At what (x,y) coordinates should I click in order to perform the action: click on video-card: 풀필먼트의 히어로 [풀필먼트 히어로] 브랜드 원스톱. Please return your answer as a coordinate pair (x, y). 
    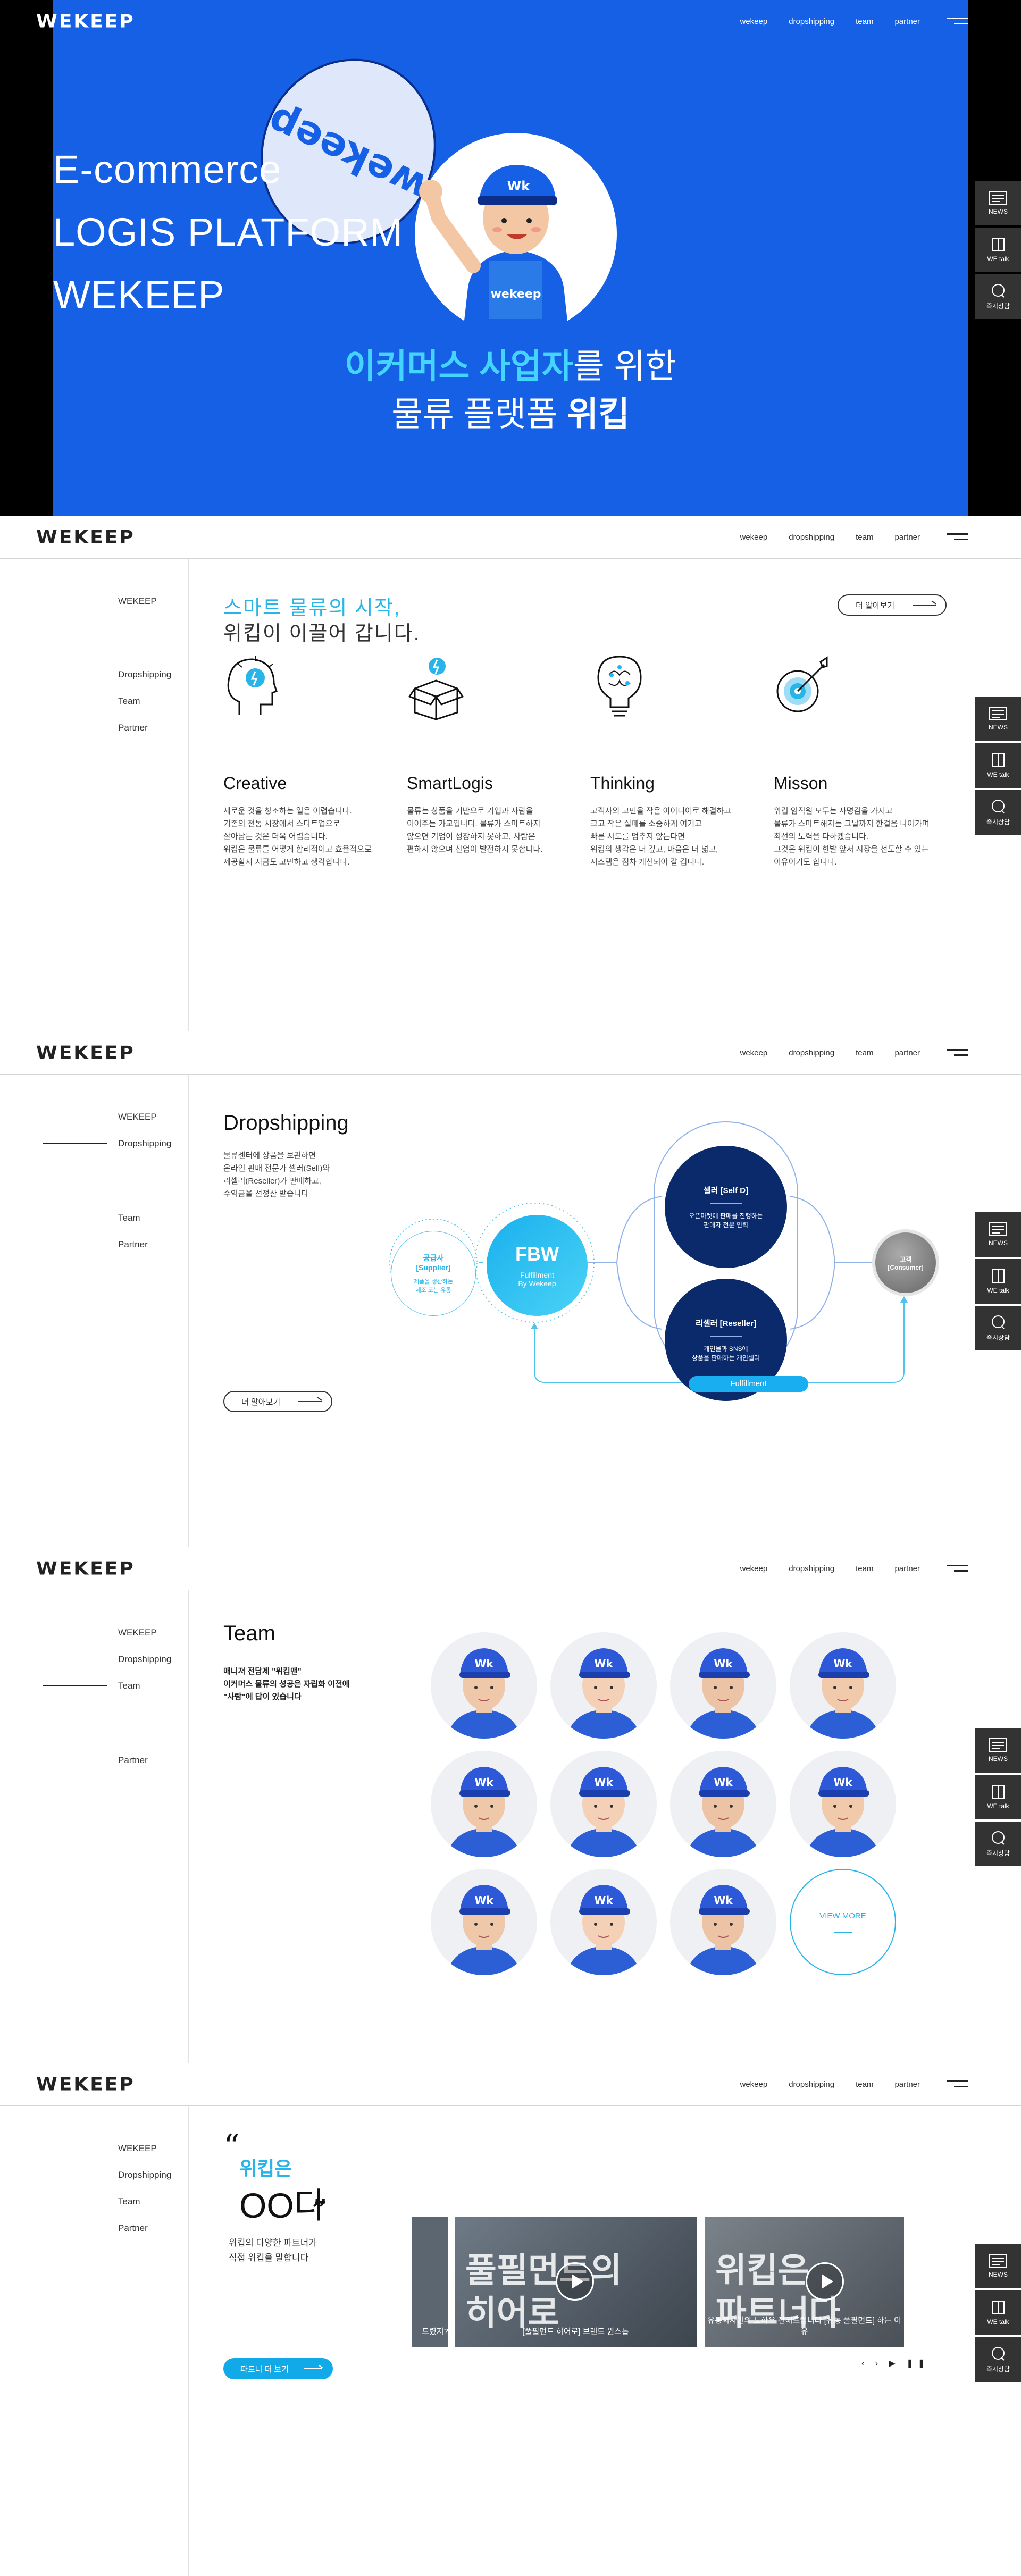
    Looking at the image, I should click on (576, 2282).